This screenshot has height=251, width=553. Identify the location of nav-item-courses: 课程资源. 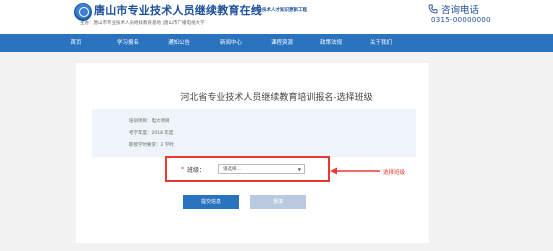
(282, 43).